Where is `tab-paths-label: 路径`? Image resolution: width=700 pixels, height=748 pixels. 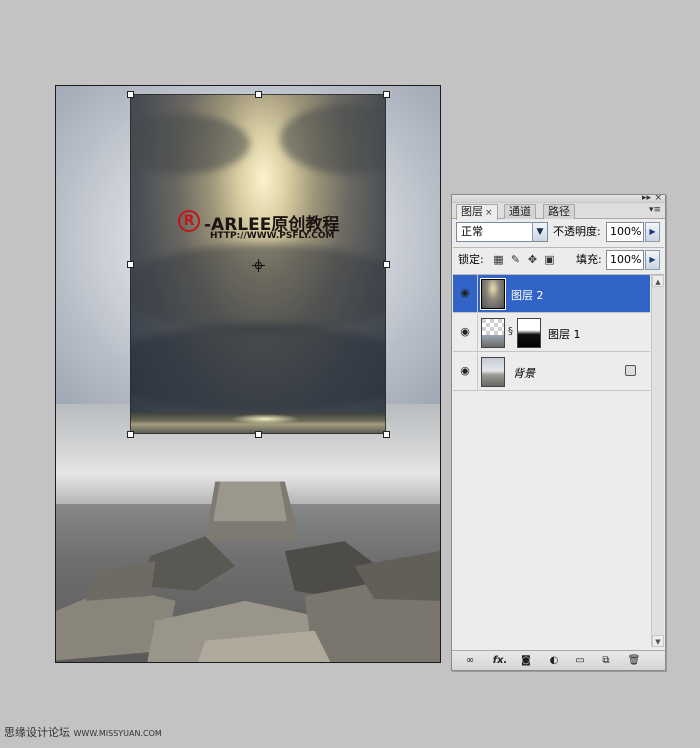
tab-paths-label: 路径 is located at coordinates (559, 211).